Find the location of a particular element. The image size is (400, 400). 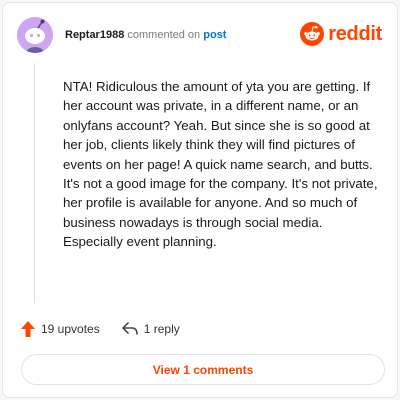

upvote-count: 19 upvotes is located at coordinates (70, 329).